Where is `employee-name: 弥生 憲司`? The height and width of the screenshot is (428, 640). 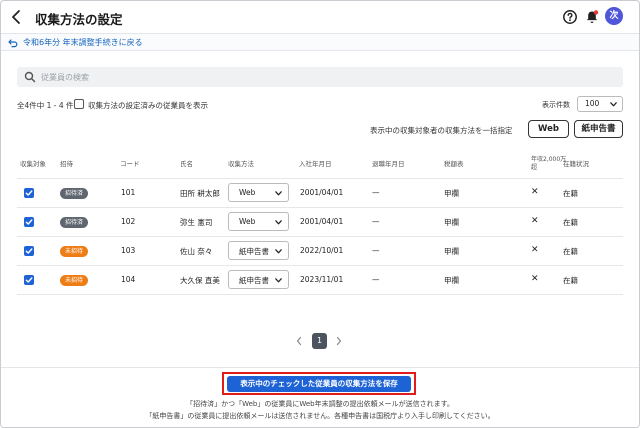
employee-name: 弥生 憲司 is located at coordinates (196, 222).